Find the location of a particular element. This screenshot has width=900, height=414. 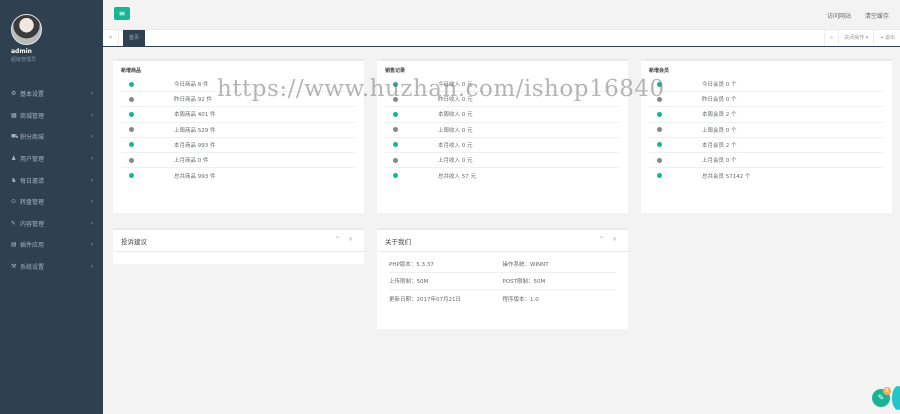

sidebar-item: ▦ 商城管理 ‹ is located at coordinates (51, 116).